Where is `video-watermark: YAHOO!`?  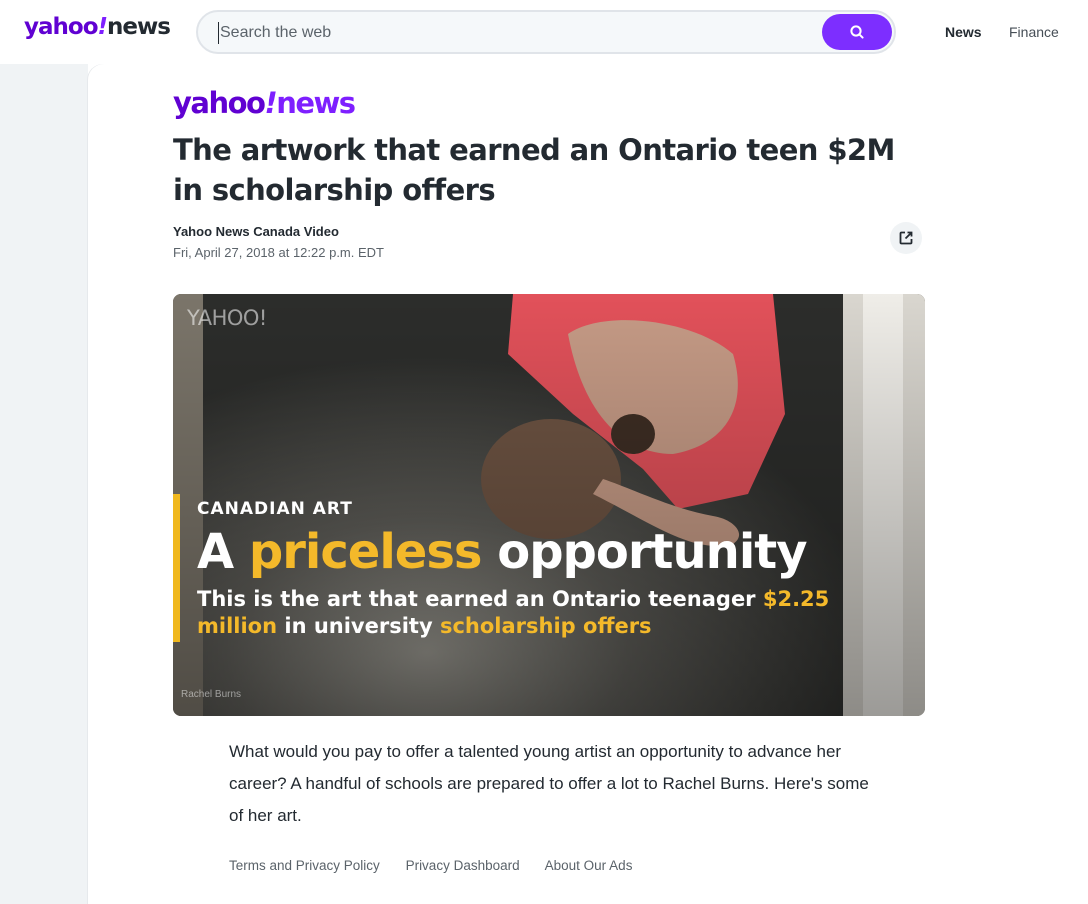
video-watermark: YAHOO! is located at coordinates (227, 318).